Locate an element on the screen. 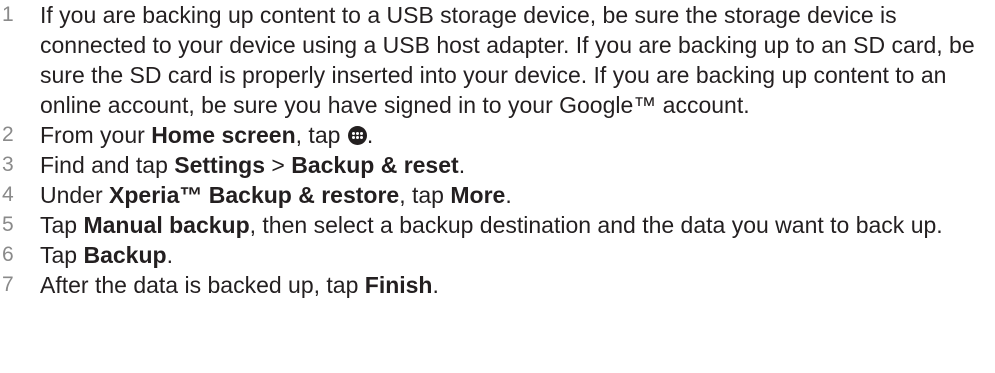 The image size is (995, 373). ui-term-home-screen: Home screen is located at coordinates (223, 135).